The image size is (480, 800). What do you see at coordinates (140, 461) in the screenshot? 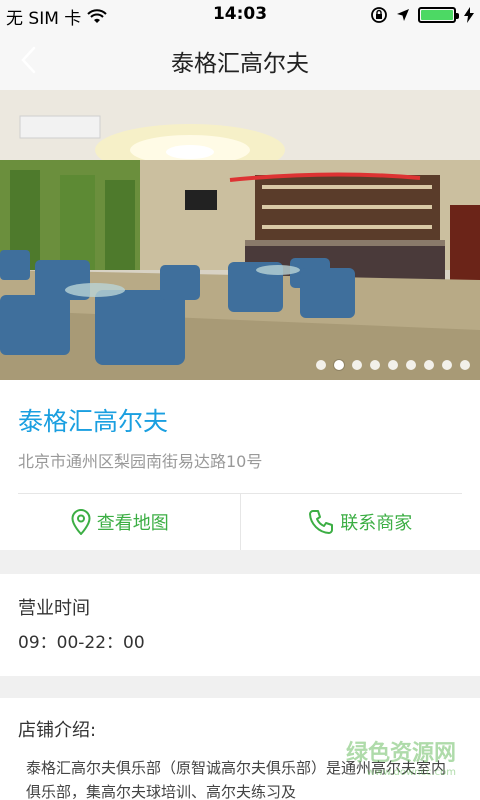
I see `venue-address: 北京市通州区梨园南街易达路10号` at bounding box center [140, 461].